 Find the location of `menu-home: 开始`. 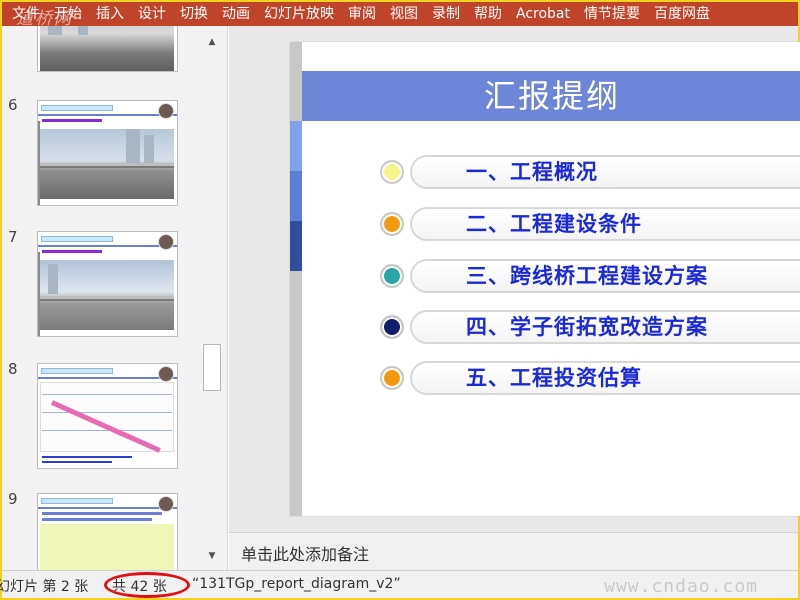

menu-home: 开始 is located at coordinates (68, 14).